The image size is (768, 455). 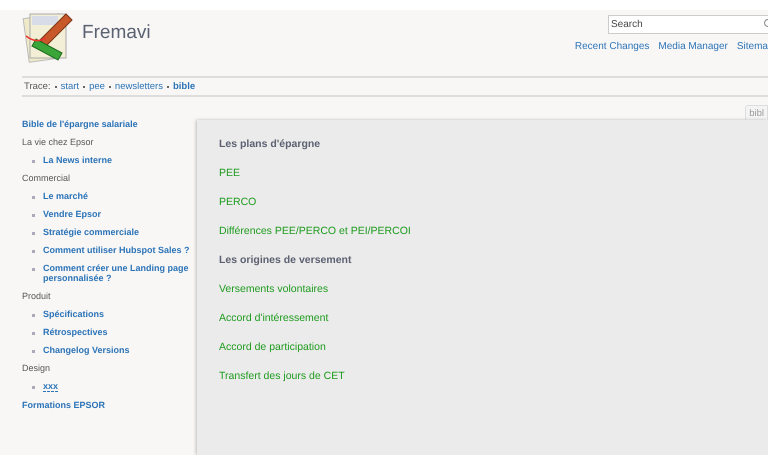 I want to click on page-tab: bibl, so click(x=756, y=112).